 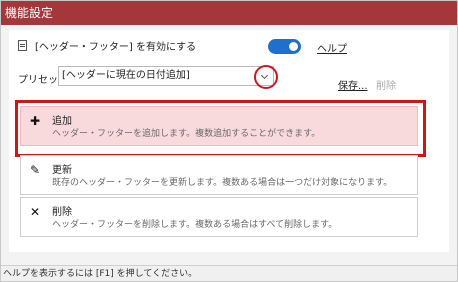 What do you see at coordinates (195, 225) in the screenshot?
I see `option-desc: ヘッダー・フッターを削除します。複数ある場合はすべて削除します。` at bounding box center [195, 225].